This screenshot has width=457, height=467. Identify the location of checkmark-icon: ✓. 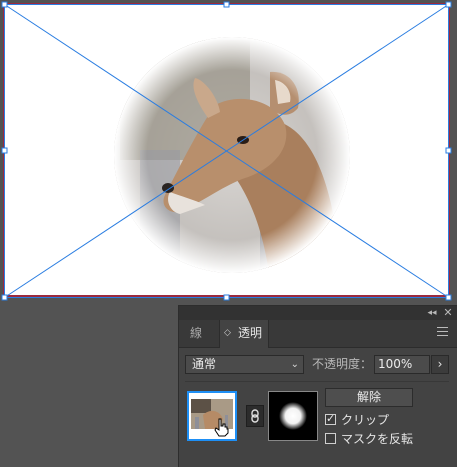
(331, 418).